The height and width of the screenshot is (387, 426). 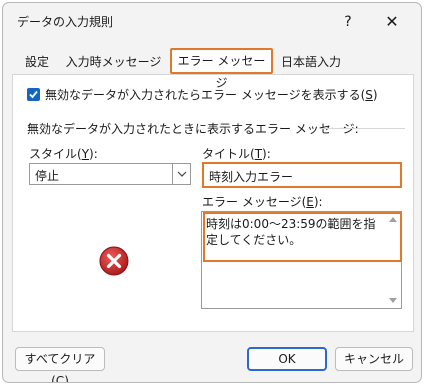 What do you see at coordinates (291, 232) in the screenshot?
I see `error-message-text: 時刻は0:00～23:59の範囲を指定してください。` at bounding box center [291, 232].